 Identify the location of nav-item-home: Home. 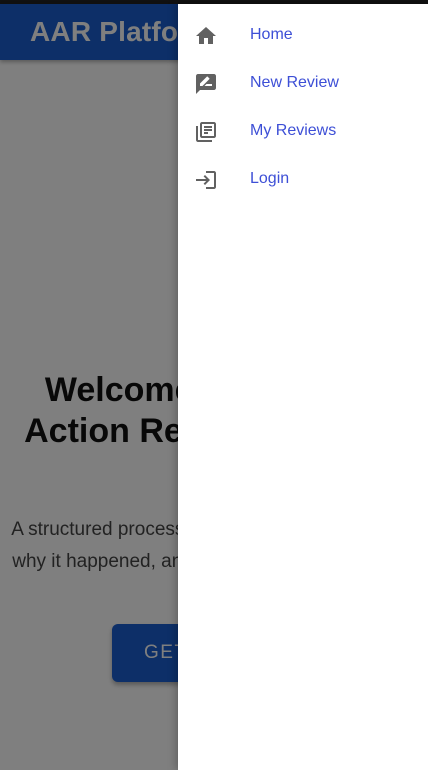
(303, 36).